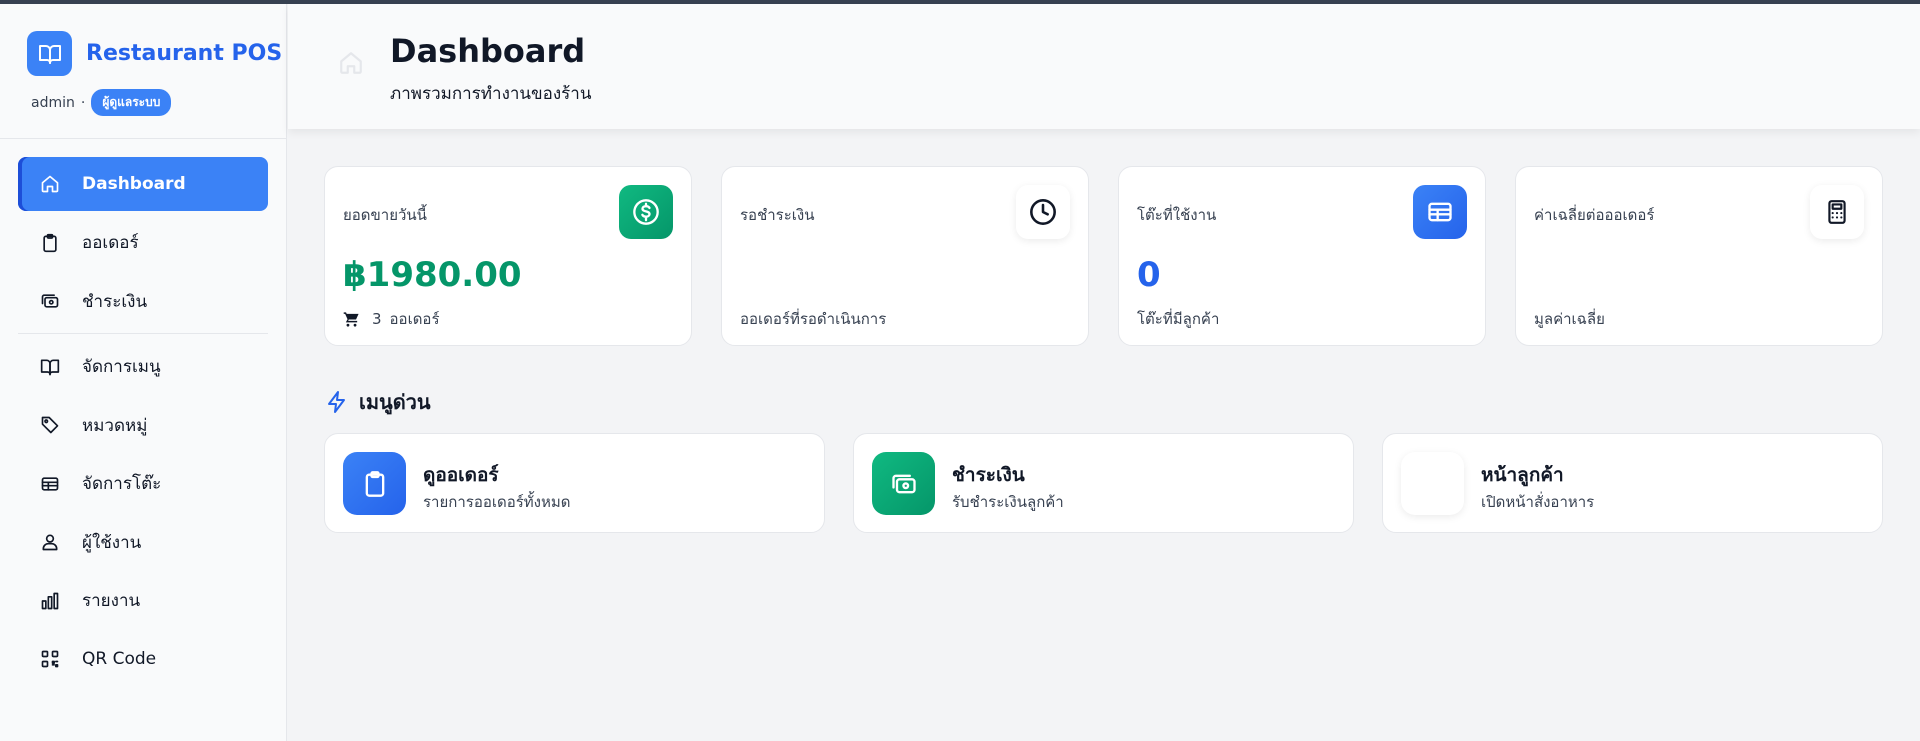 This screenshot has width=1920, height=741. What do you see at coordinates (111, 601) in the screenshot?
I see `sidebar-item-label: รายงาน` at bounding box center [111, 601].